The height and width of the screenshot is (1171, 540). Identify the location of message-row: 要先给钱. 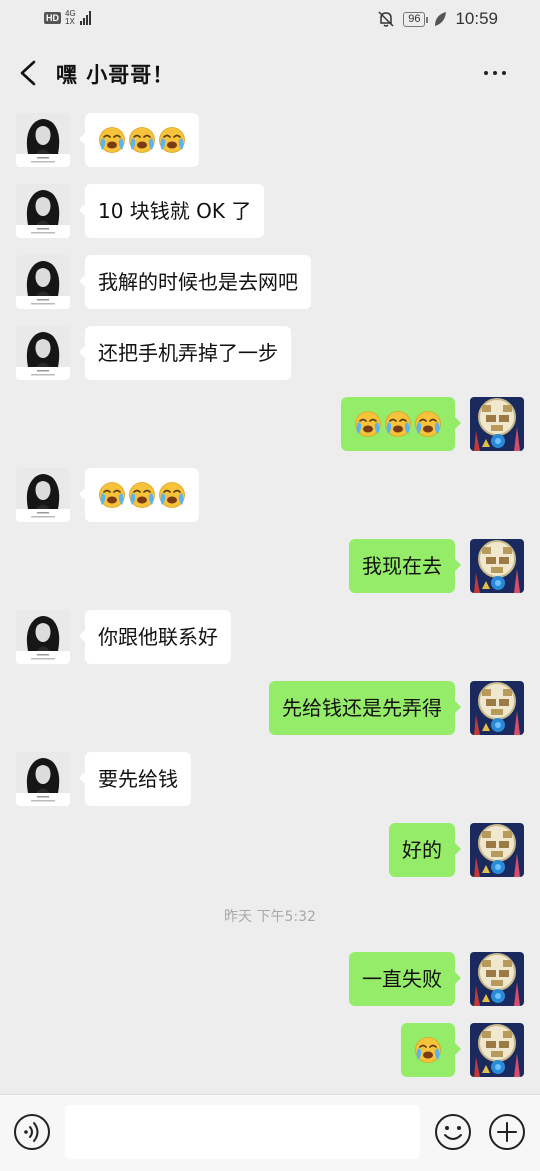
(270, 780).